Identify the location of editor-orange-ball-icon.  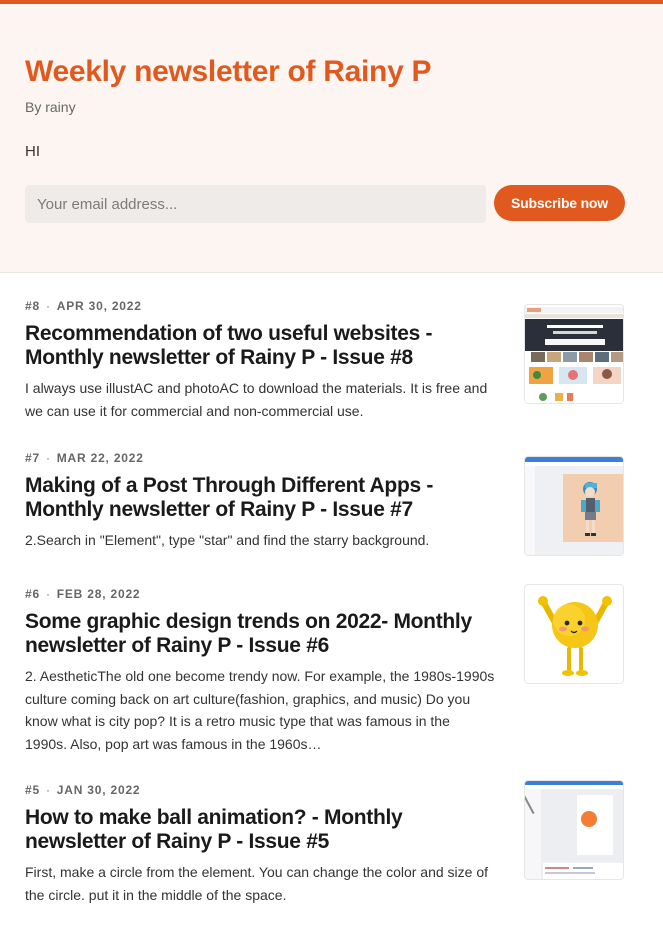
(574, 830).